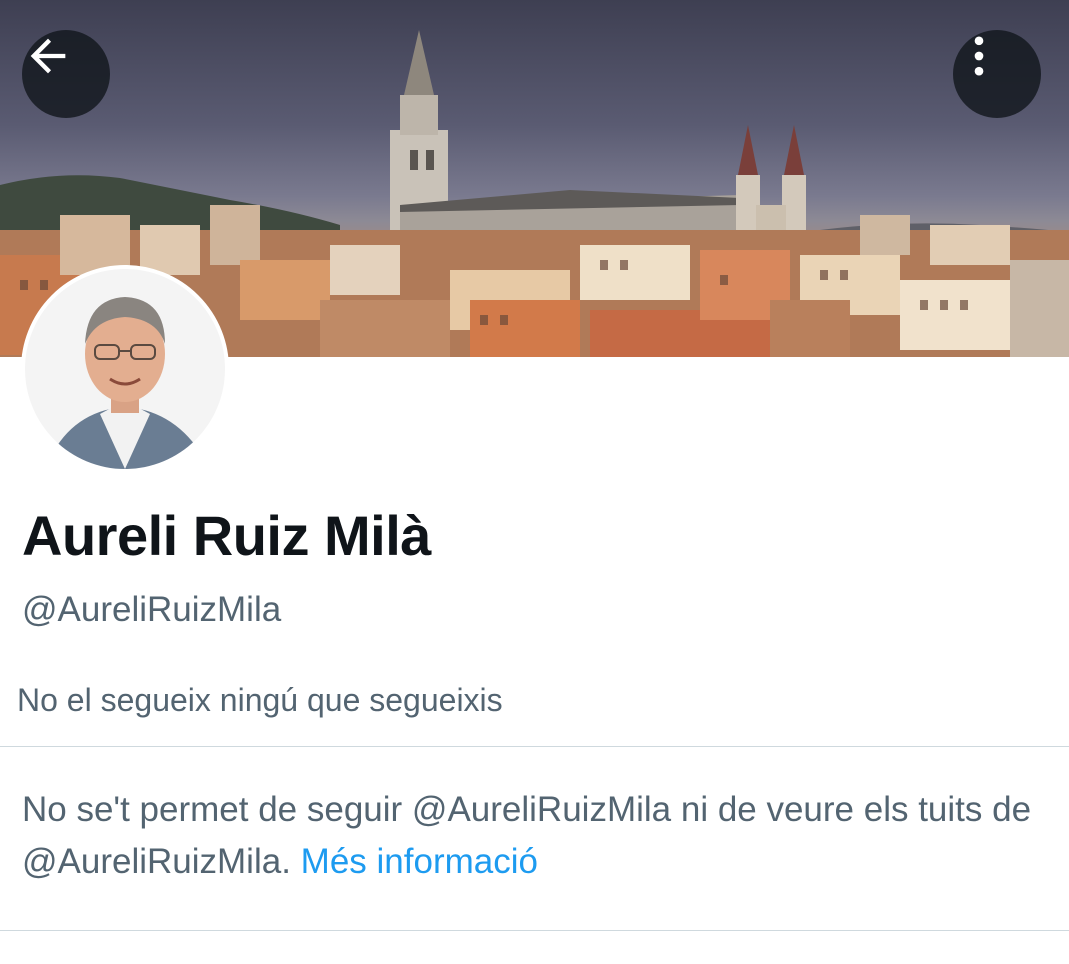  I want to click on more-vertical-icon, so click(979, 56).